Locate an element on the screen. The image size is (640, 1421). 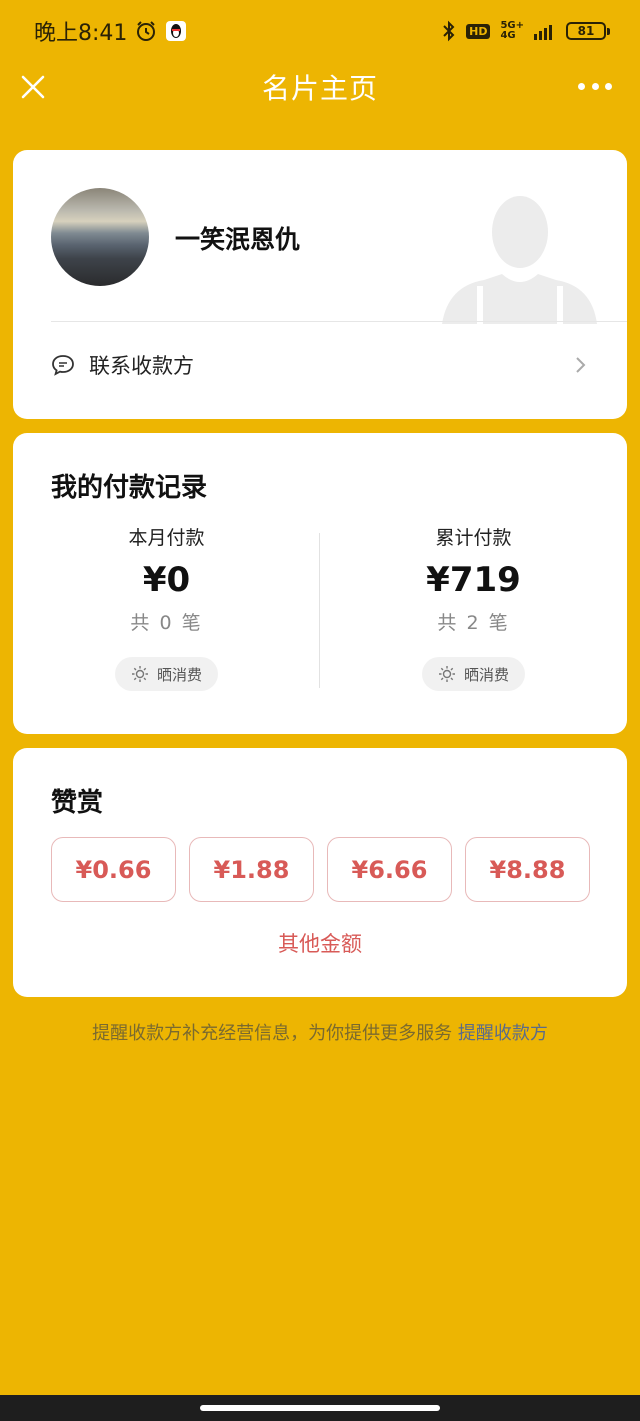
network-indicator: 5G+ 4G is located at coordinates (512, 31).